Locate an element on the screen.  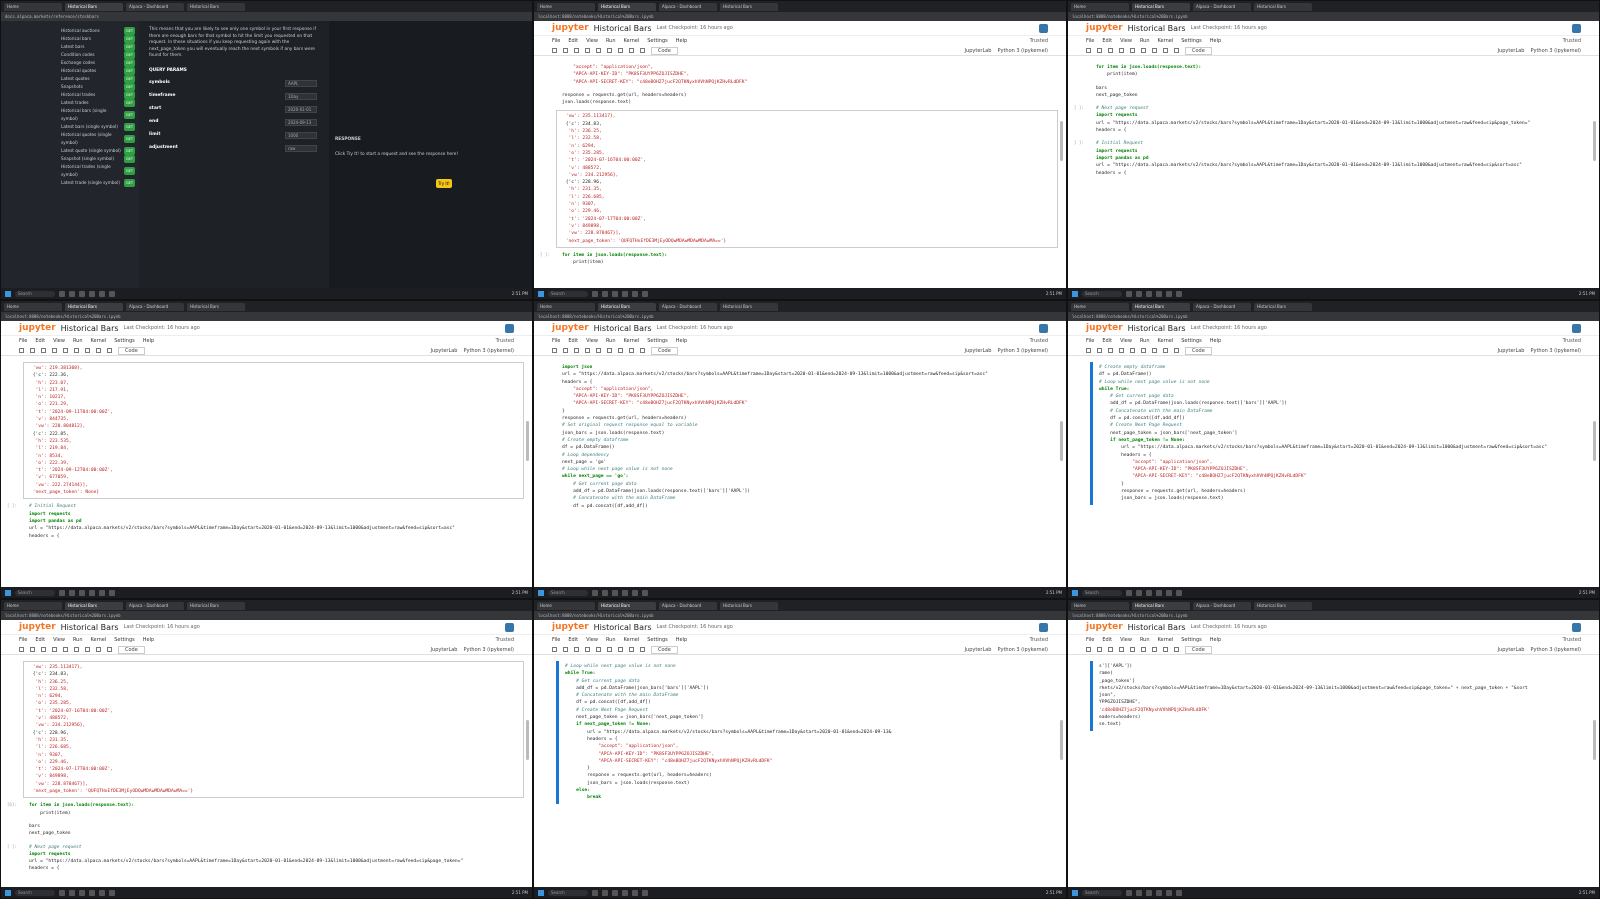
sidebar-endpoint: Snapshots GET is located at coordinates (98, 87).